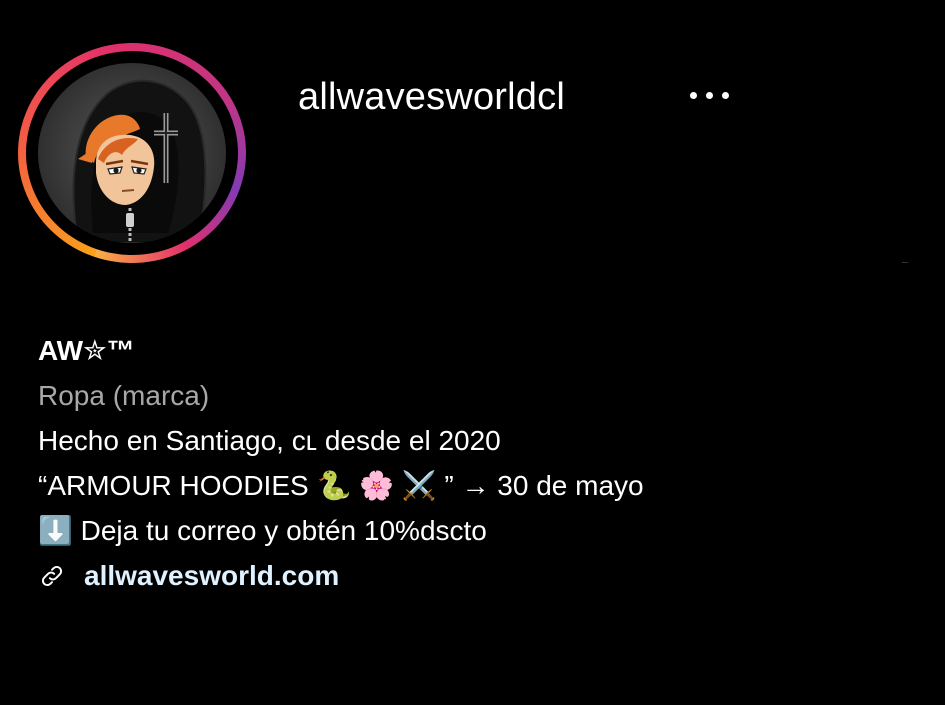  What do you see at coordinates (262, 530) in the screenshot?
I see `bio-line-3: ⬇️ Deja tu correo y obtén 10%dscto` at bounding box center [262, 530].